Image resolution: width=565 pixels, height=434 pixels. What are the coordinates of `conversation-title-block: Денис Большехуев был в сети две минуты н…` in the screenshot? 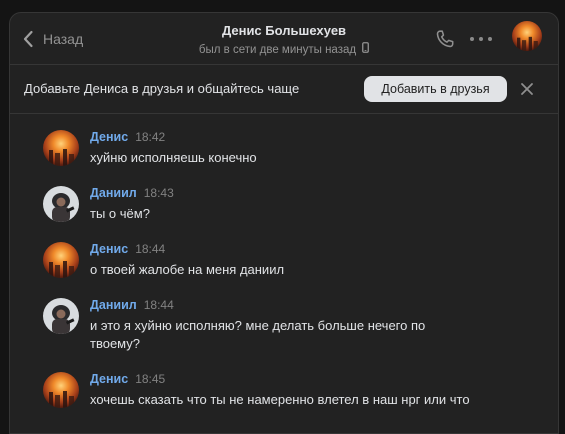 It's located at (284, 40).